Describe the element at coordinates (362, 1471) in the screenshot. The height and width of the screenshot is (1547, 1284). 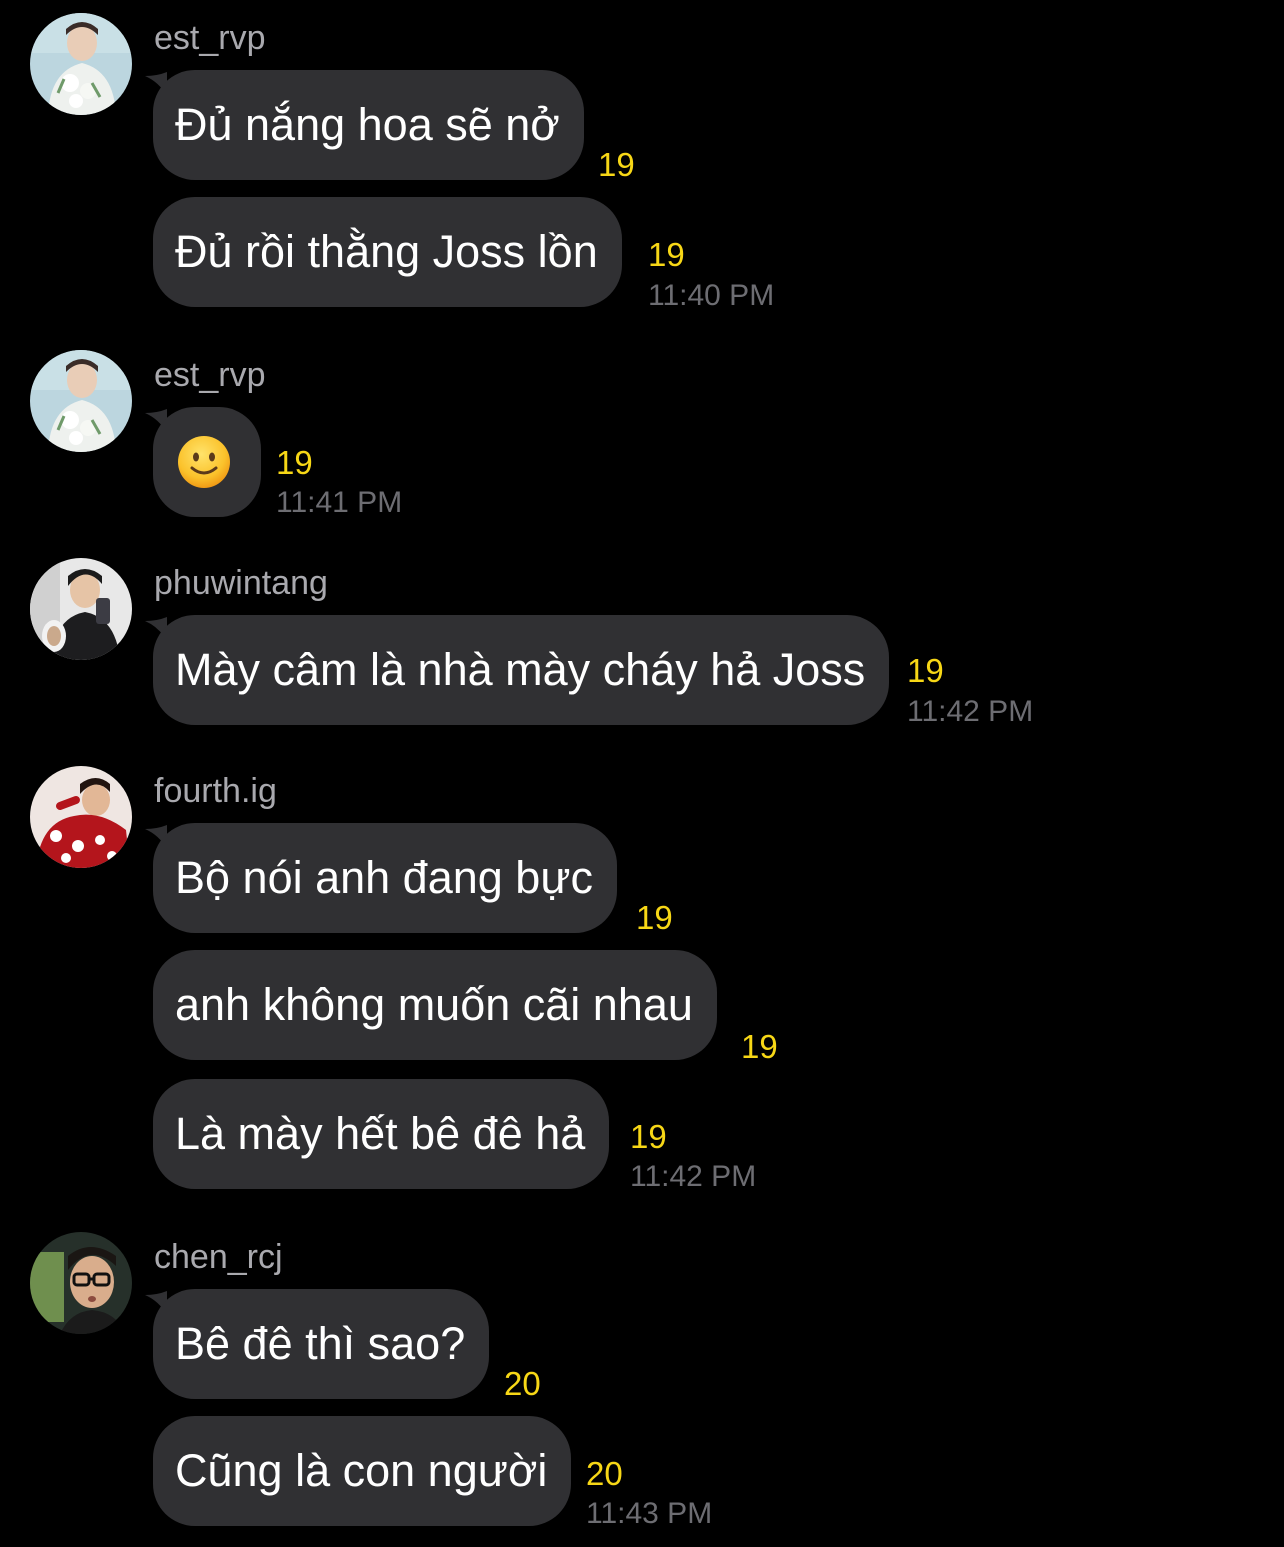
I see `message-bubble: Cũng là con người` at that location.